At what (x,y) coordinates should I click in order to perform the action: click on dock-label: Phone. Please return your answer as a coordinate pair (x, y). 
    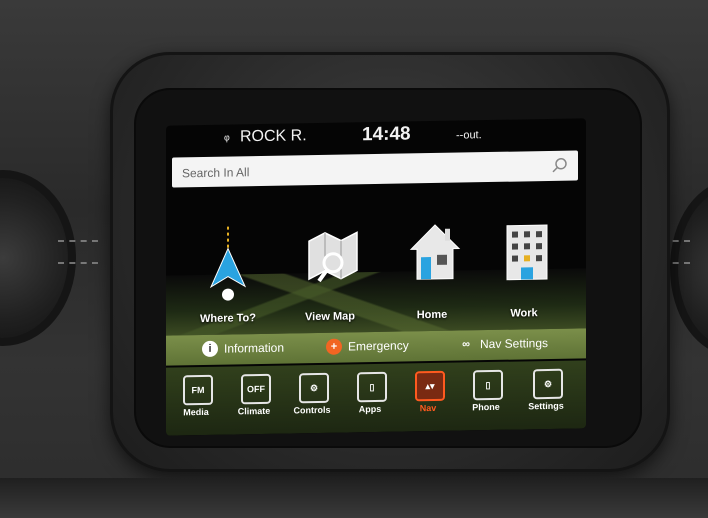
    Looking at the image, I should click on (486, 407).